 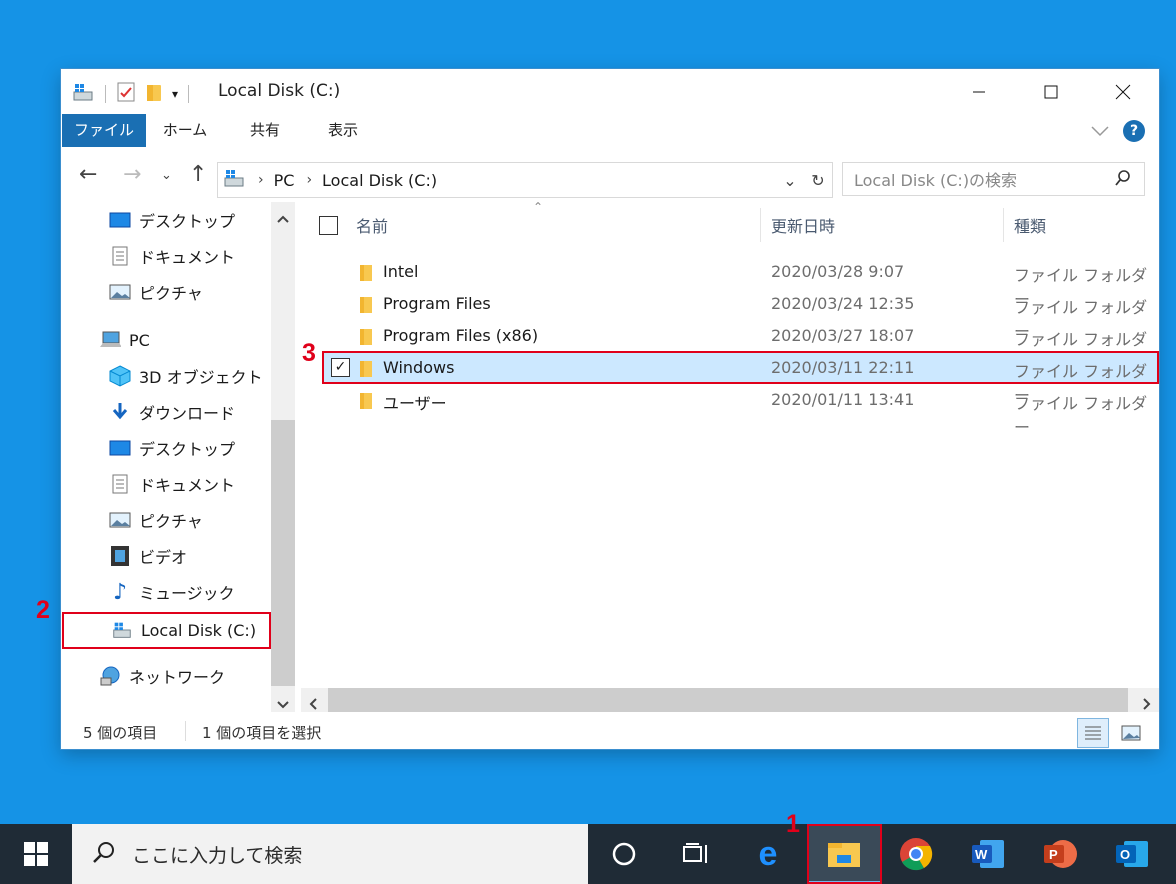 What do you see at coordinates (279, 91) in the screenshot?
I see `window-title: Local Disk (C:)` at bounding box center [279, 91].